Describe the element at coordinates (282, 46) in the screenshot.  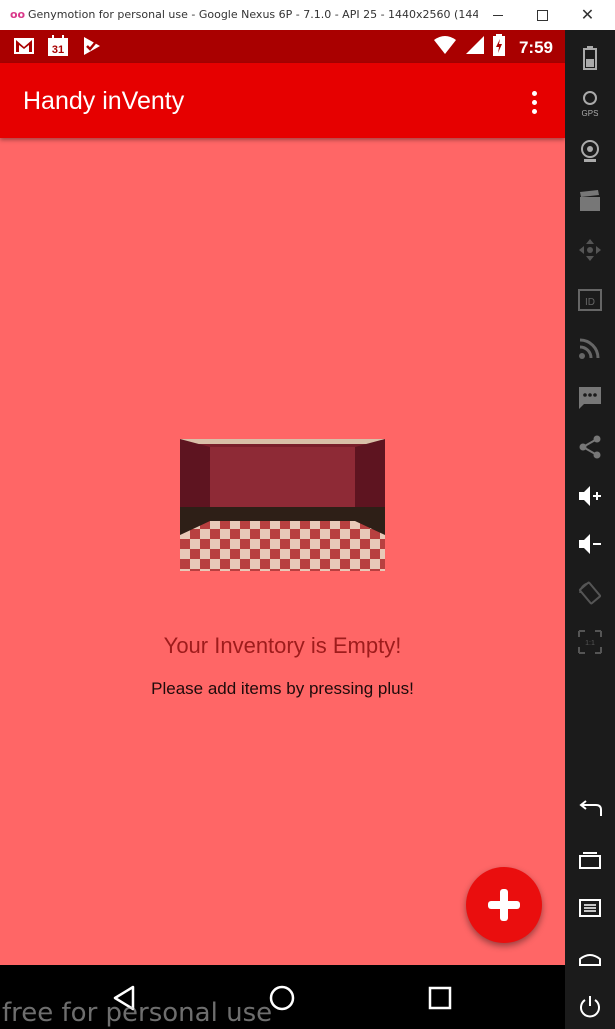
I see `status-bar: 31 7:59` at that location.